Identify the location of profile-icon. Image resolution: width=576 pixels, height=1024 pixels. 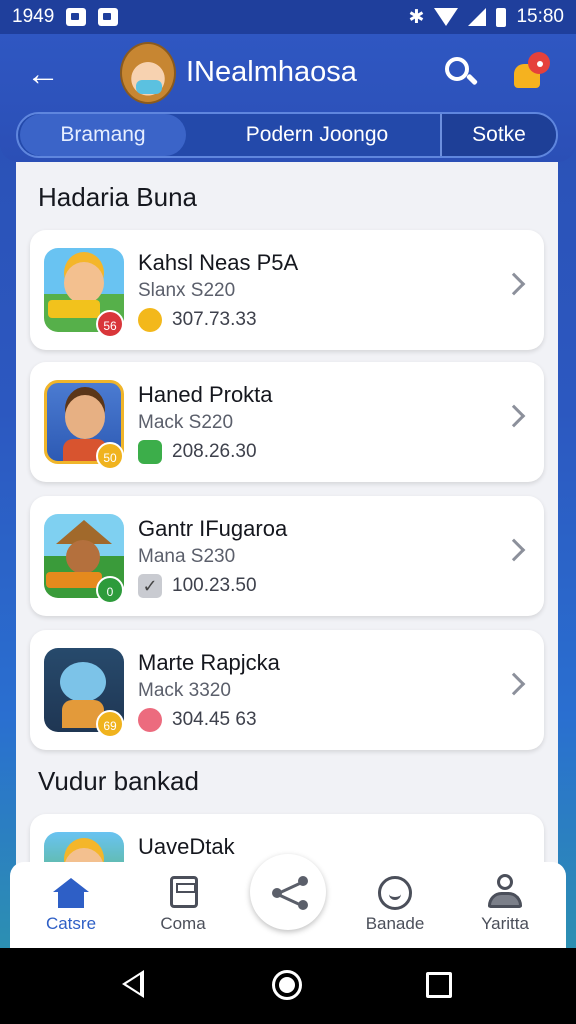
(505, 892).